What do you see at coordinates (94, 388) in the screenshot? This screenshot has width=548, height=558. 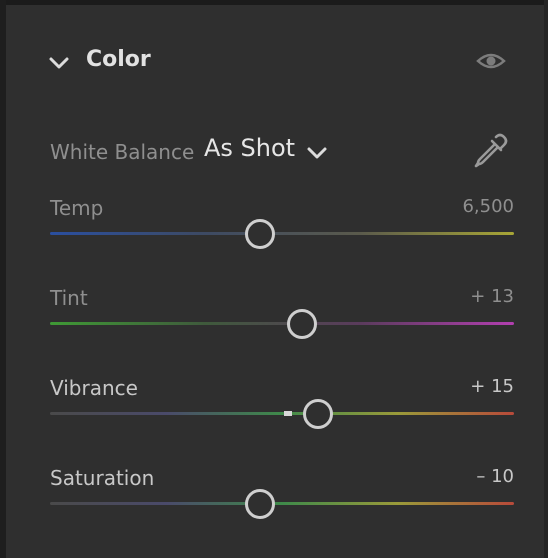 I see `slider-label: Vibrance` at bounding box center [94, 388].